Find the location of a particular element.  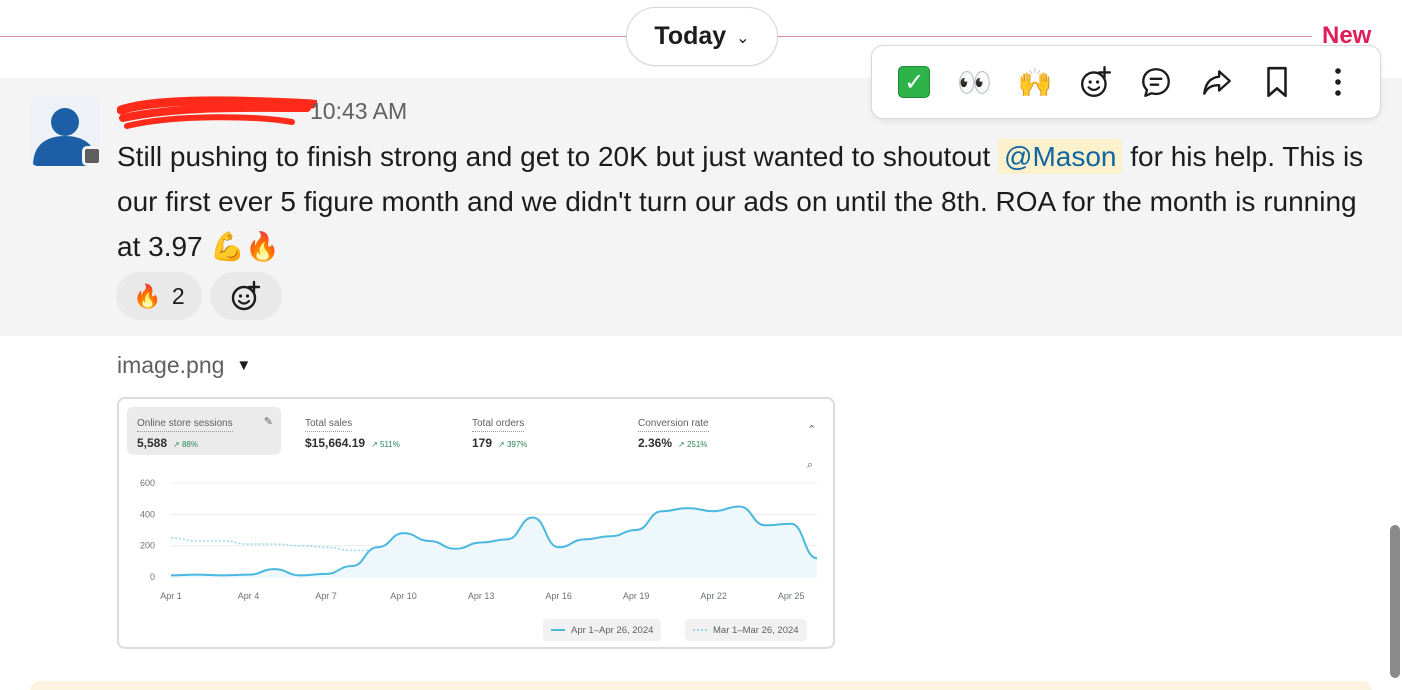

metric-label: Conversion rate is located at coordinates (673, 424).